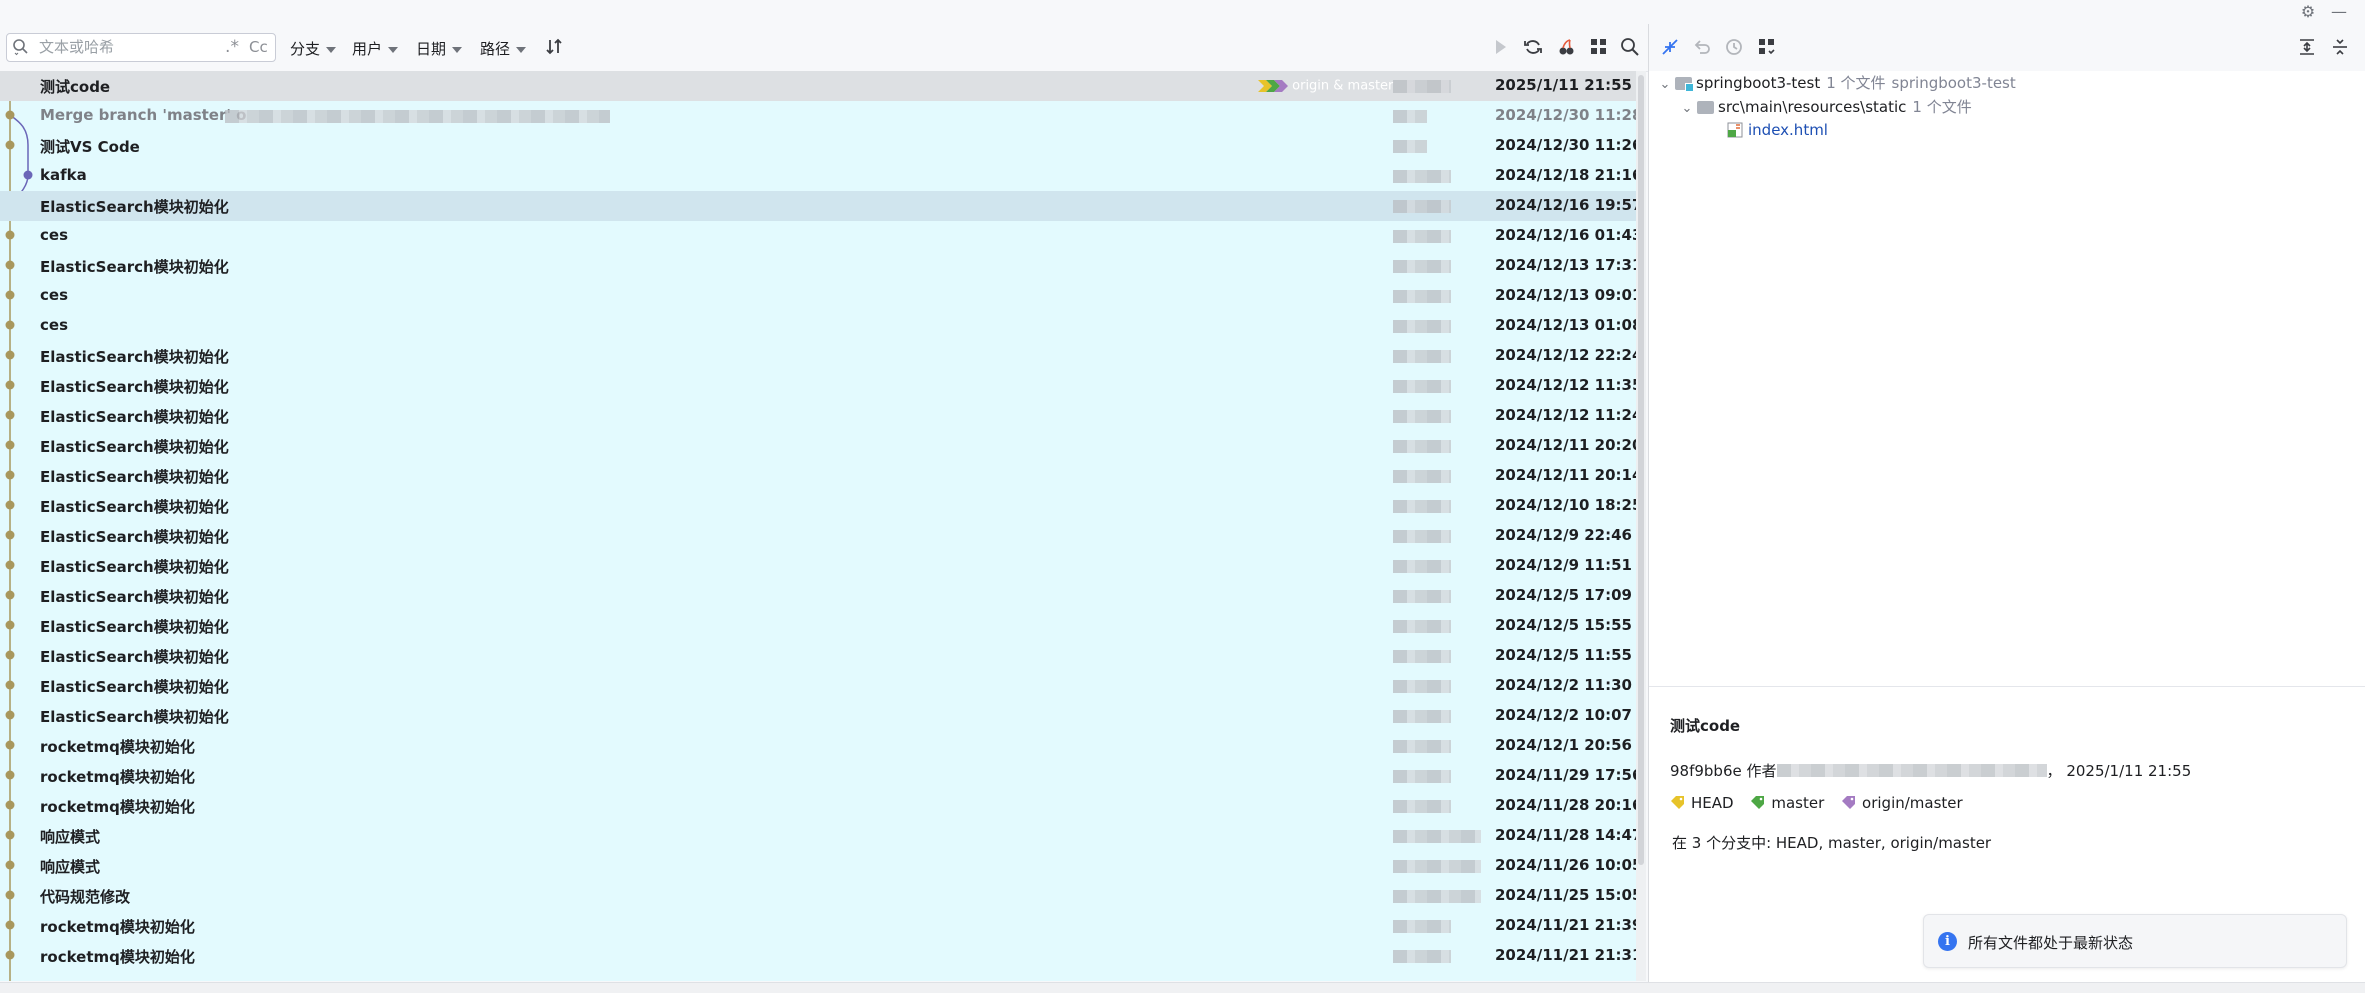  What do you see at coordinates (70, 837) in the screenshot?
I see `commit-subject: 响应模式` at bounding box center [70, 837].